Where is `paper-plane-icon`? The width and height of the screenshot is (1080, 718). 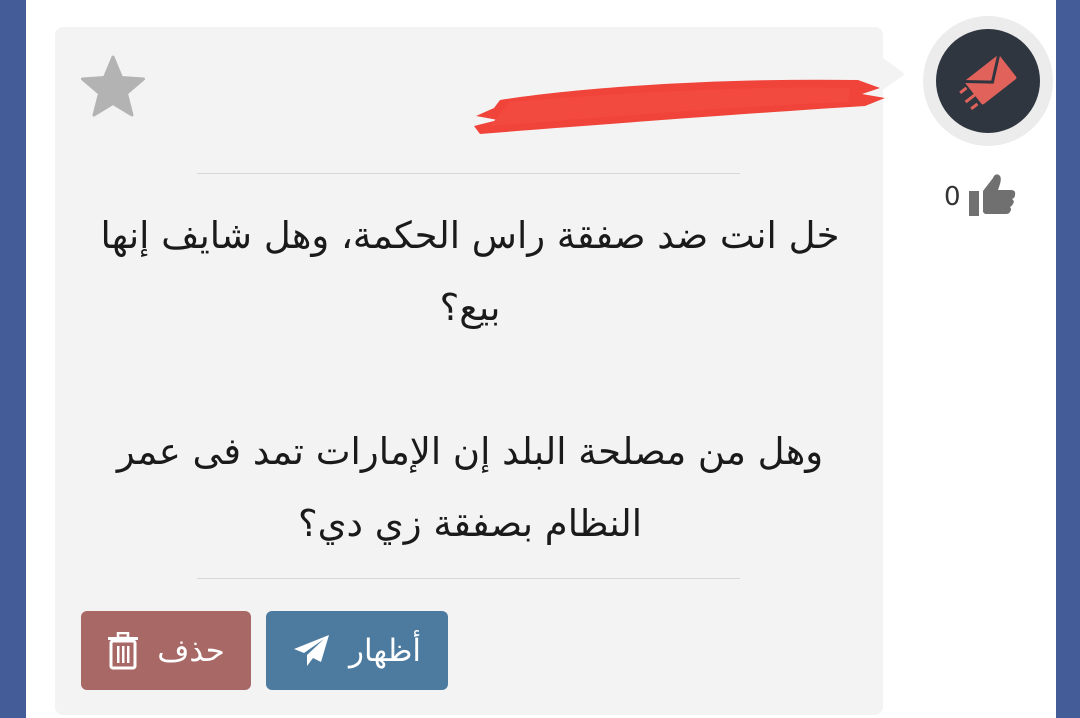
paper-plane-icon is located at coordinates (312, 651).